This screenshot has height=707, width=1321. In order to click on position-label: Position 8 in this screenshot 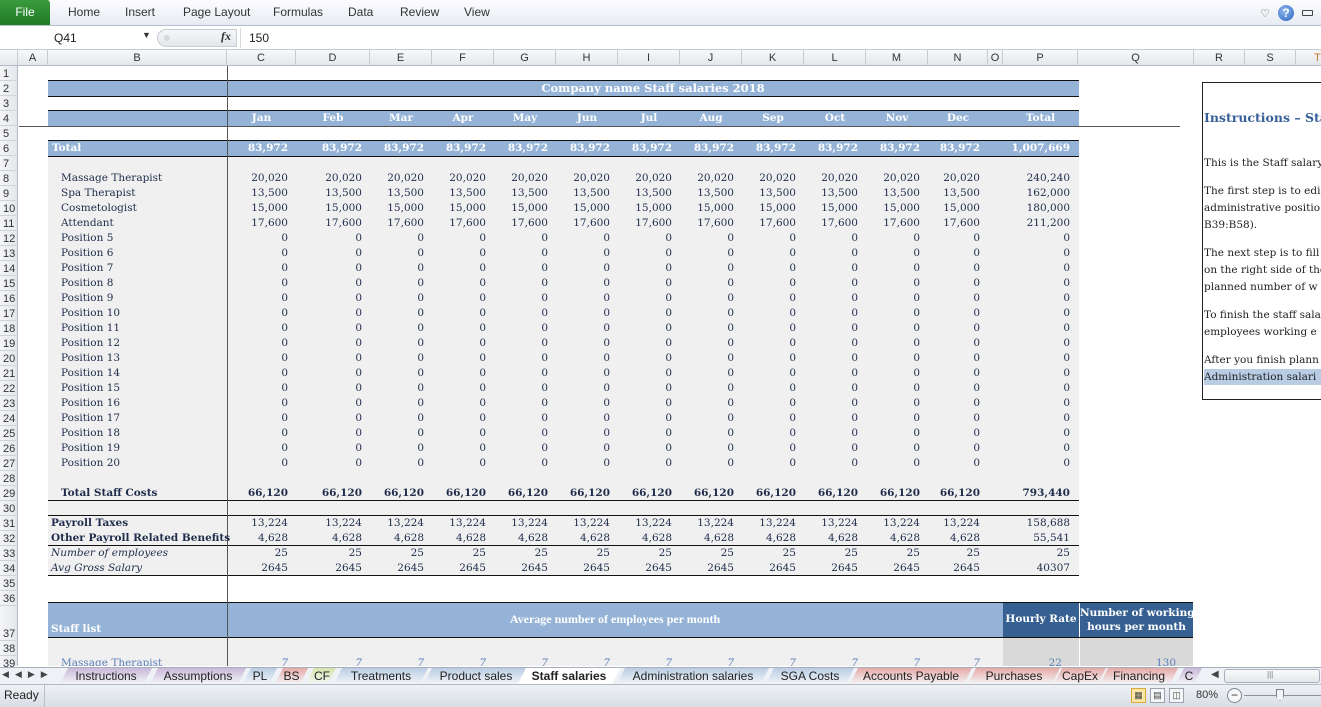, I will do `click(87, 283)`.